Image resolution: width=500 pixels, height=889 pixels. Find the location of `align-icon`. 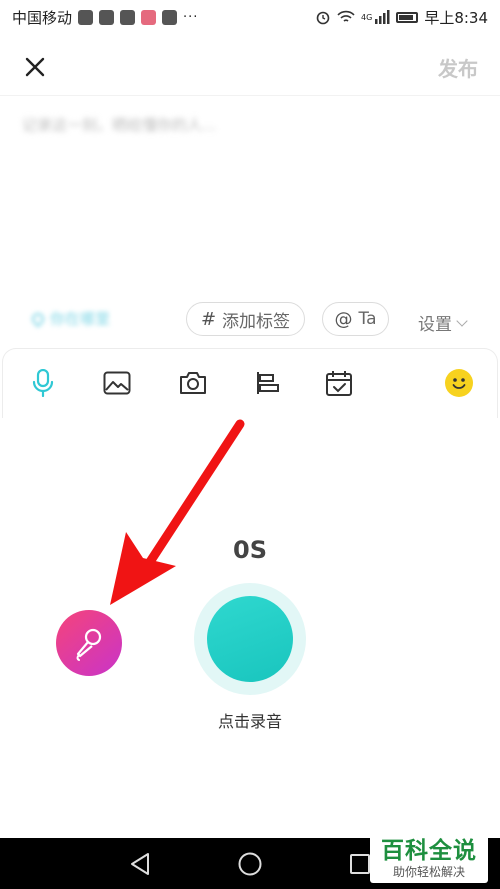

align-icon is located at coordinates (268, 383).